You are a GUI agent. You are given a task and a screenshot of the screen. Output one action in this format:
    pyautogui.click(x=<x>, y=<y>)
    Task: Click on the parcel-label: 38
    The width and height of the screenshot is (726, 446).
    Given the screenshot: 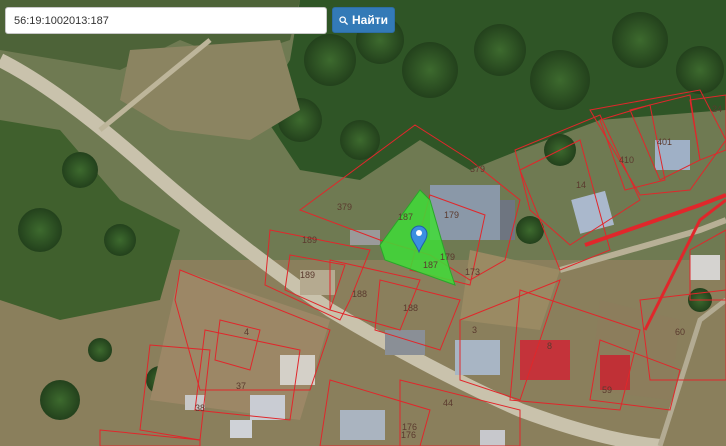 What is the action you would take?
    pyautogui.click(x=200, y=408)
    